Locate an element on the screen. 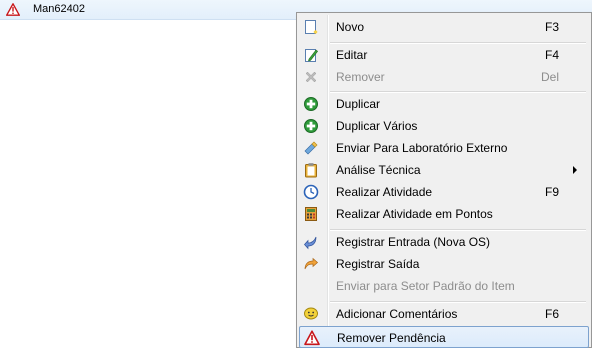  arrow-return-icon is located at coordinates (311, 242).